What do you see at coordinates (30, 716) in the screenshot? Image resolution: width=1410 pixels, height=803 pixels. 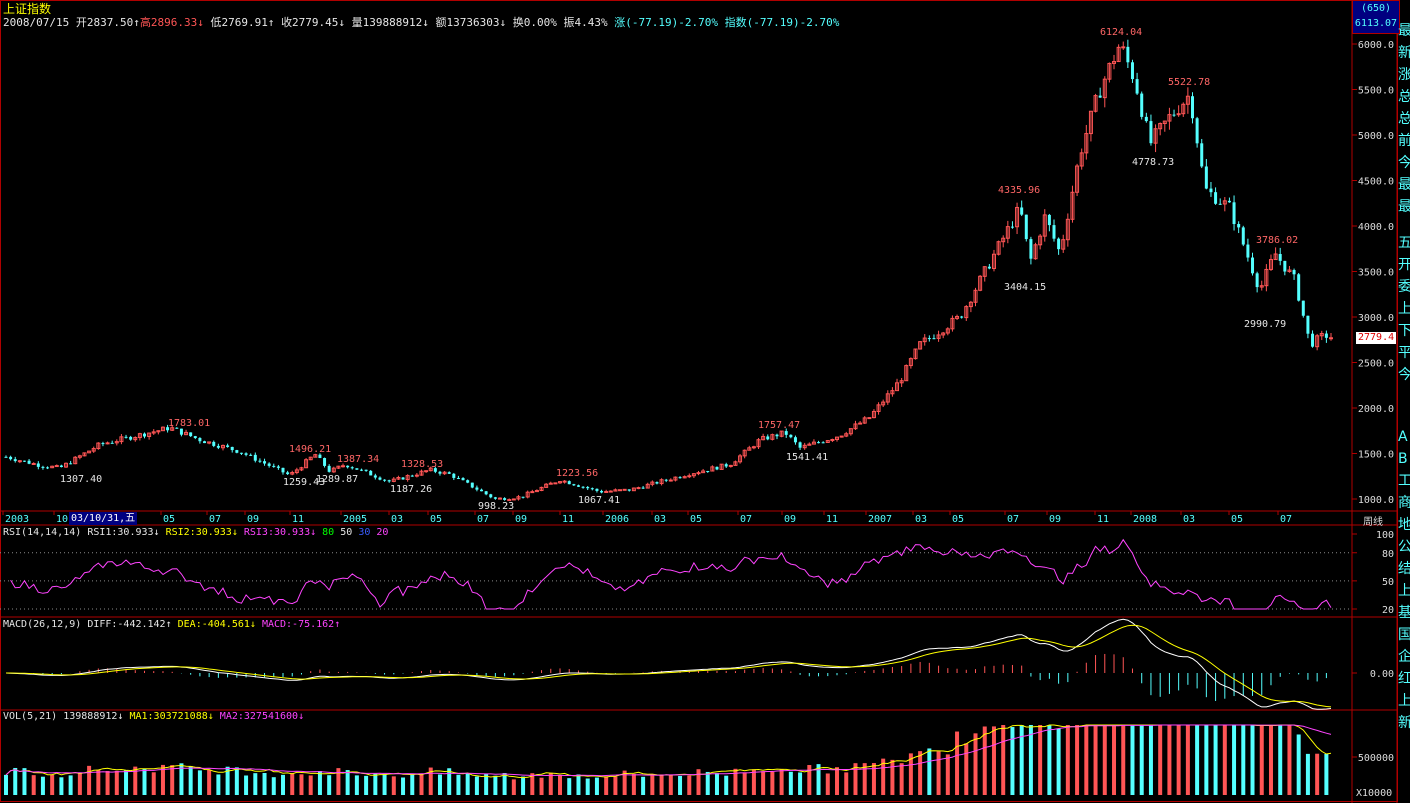 I see `vol-label: VOL(5,21)` at bounding box center [30, 716].